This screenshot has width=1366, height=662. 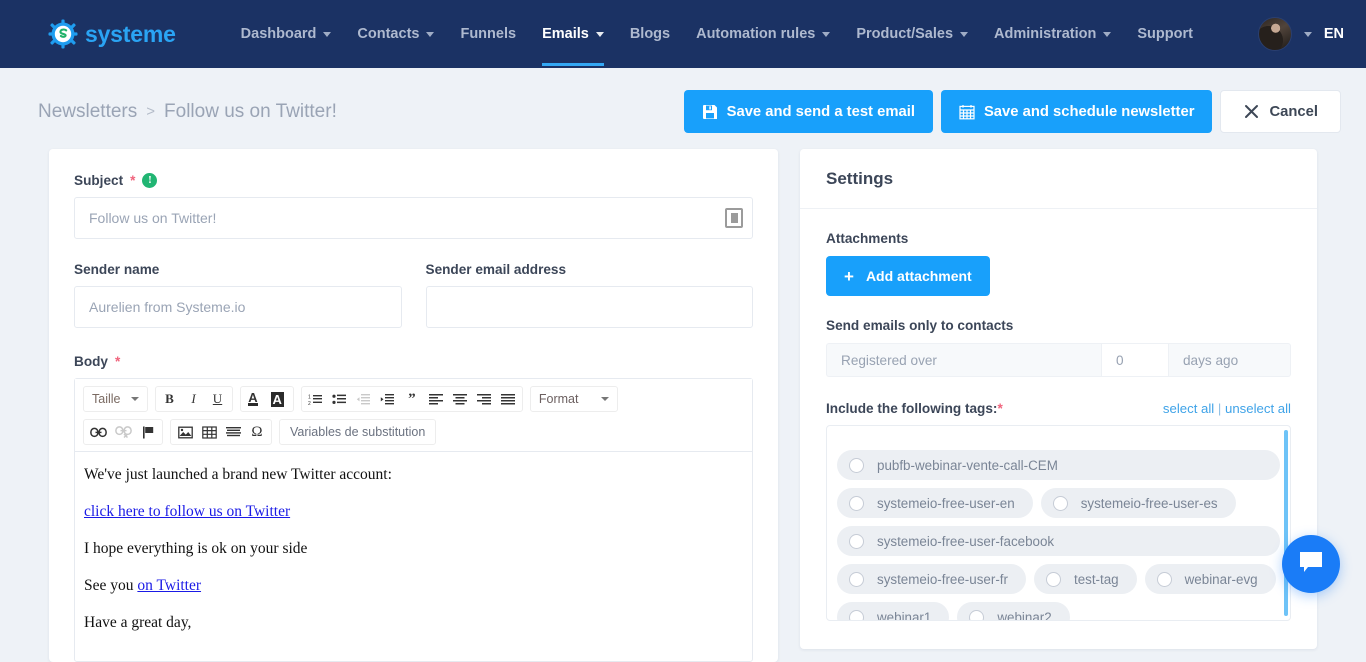 I want to click on breadcrumb: Newsletters > Follow us on Twitter!, so click(x=187, y=112).